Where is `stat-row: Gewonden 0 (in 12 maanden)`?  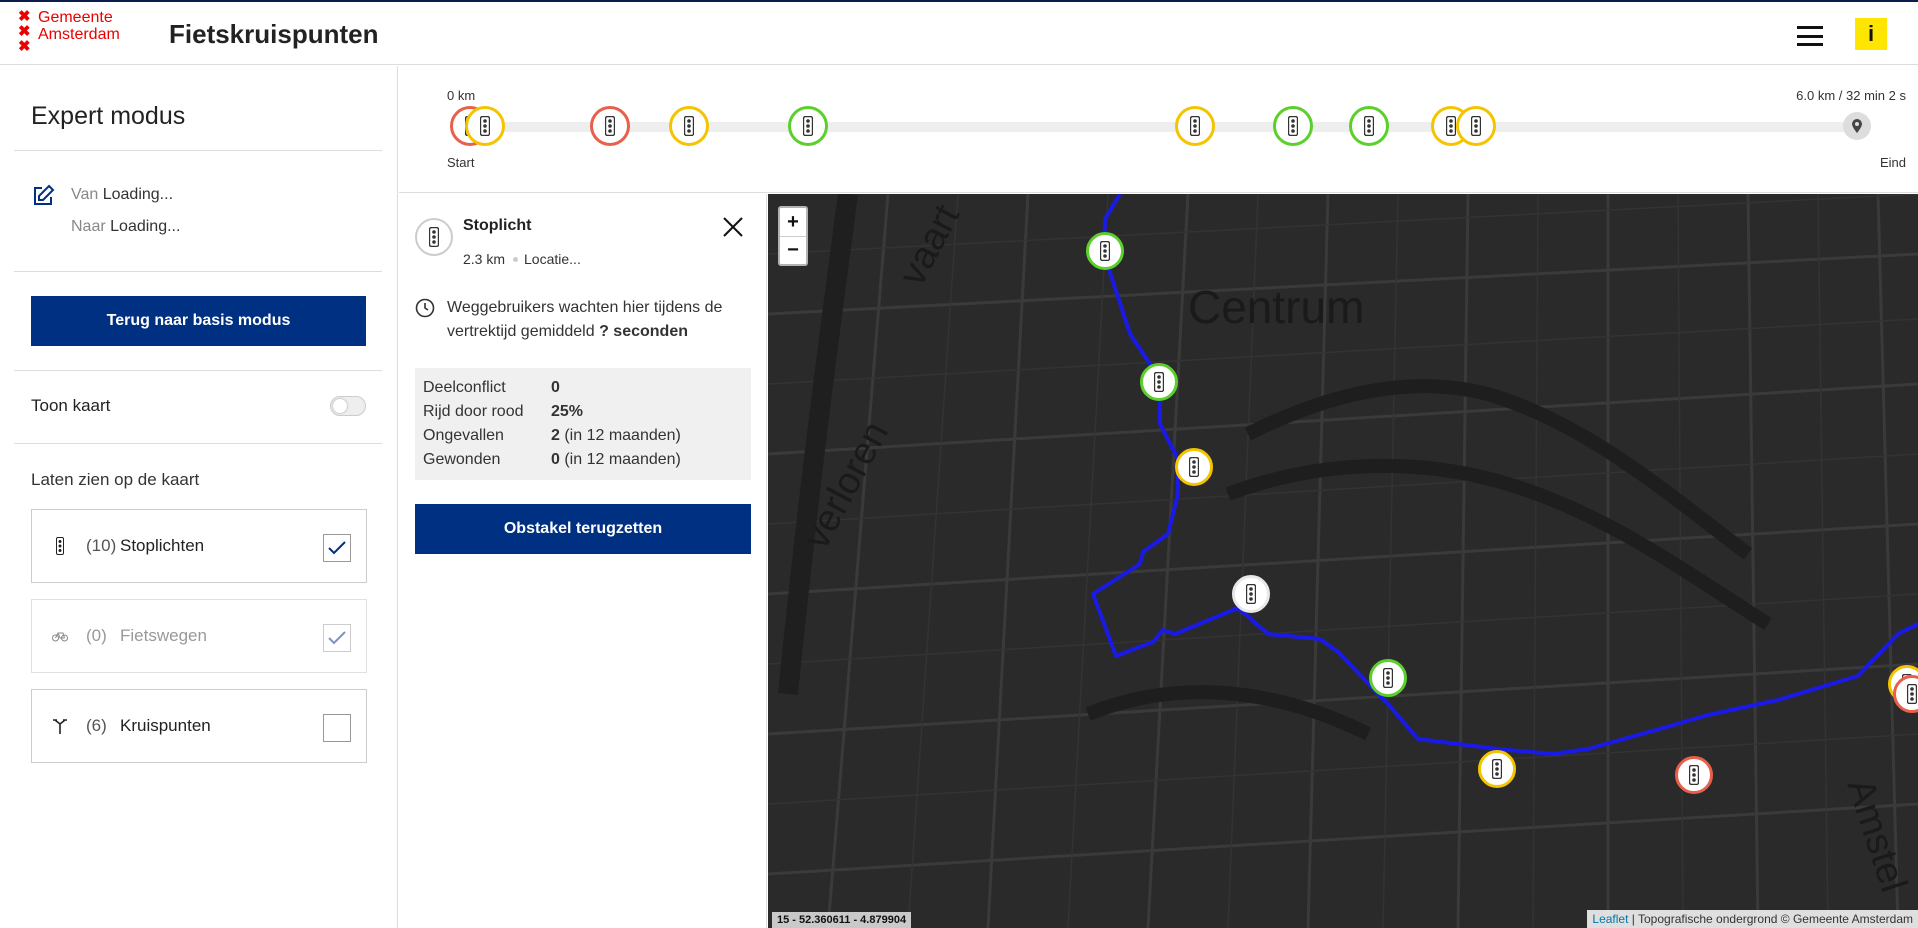
stat-row: Gewonden 0 (in 12 maanden) is located at coordinates (552, 459).